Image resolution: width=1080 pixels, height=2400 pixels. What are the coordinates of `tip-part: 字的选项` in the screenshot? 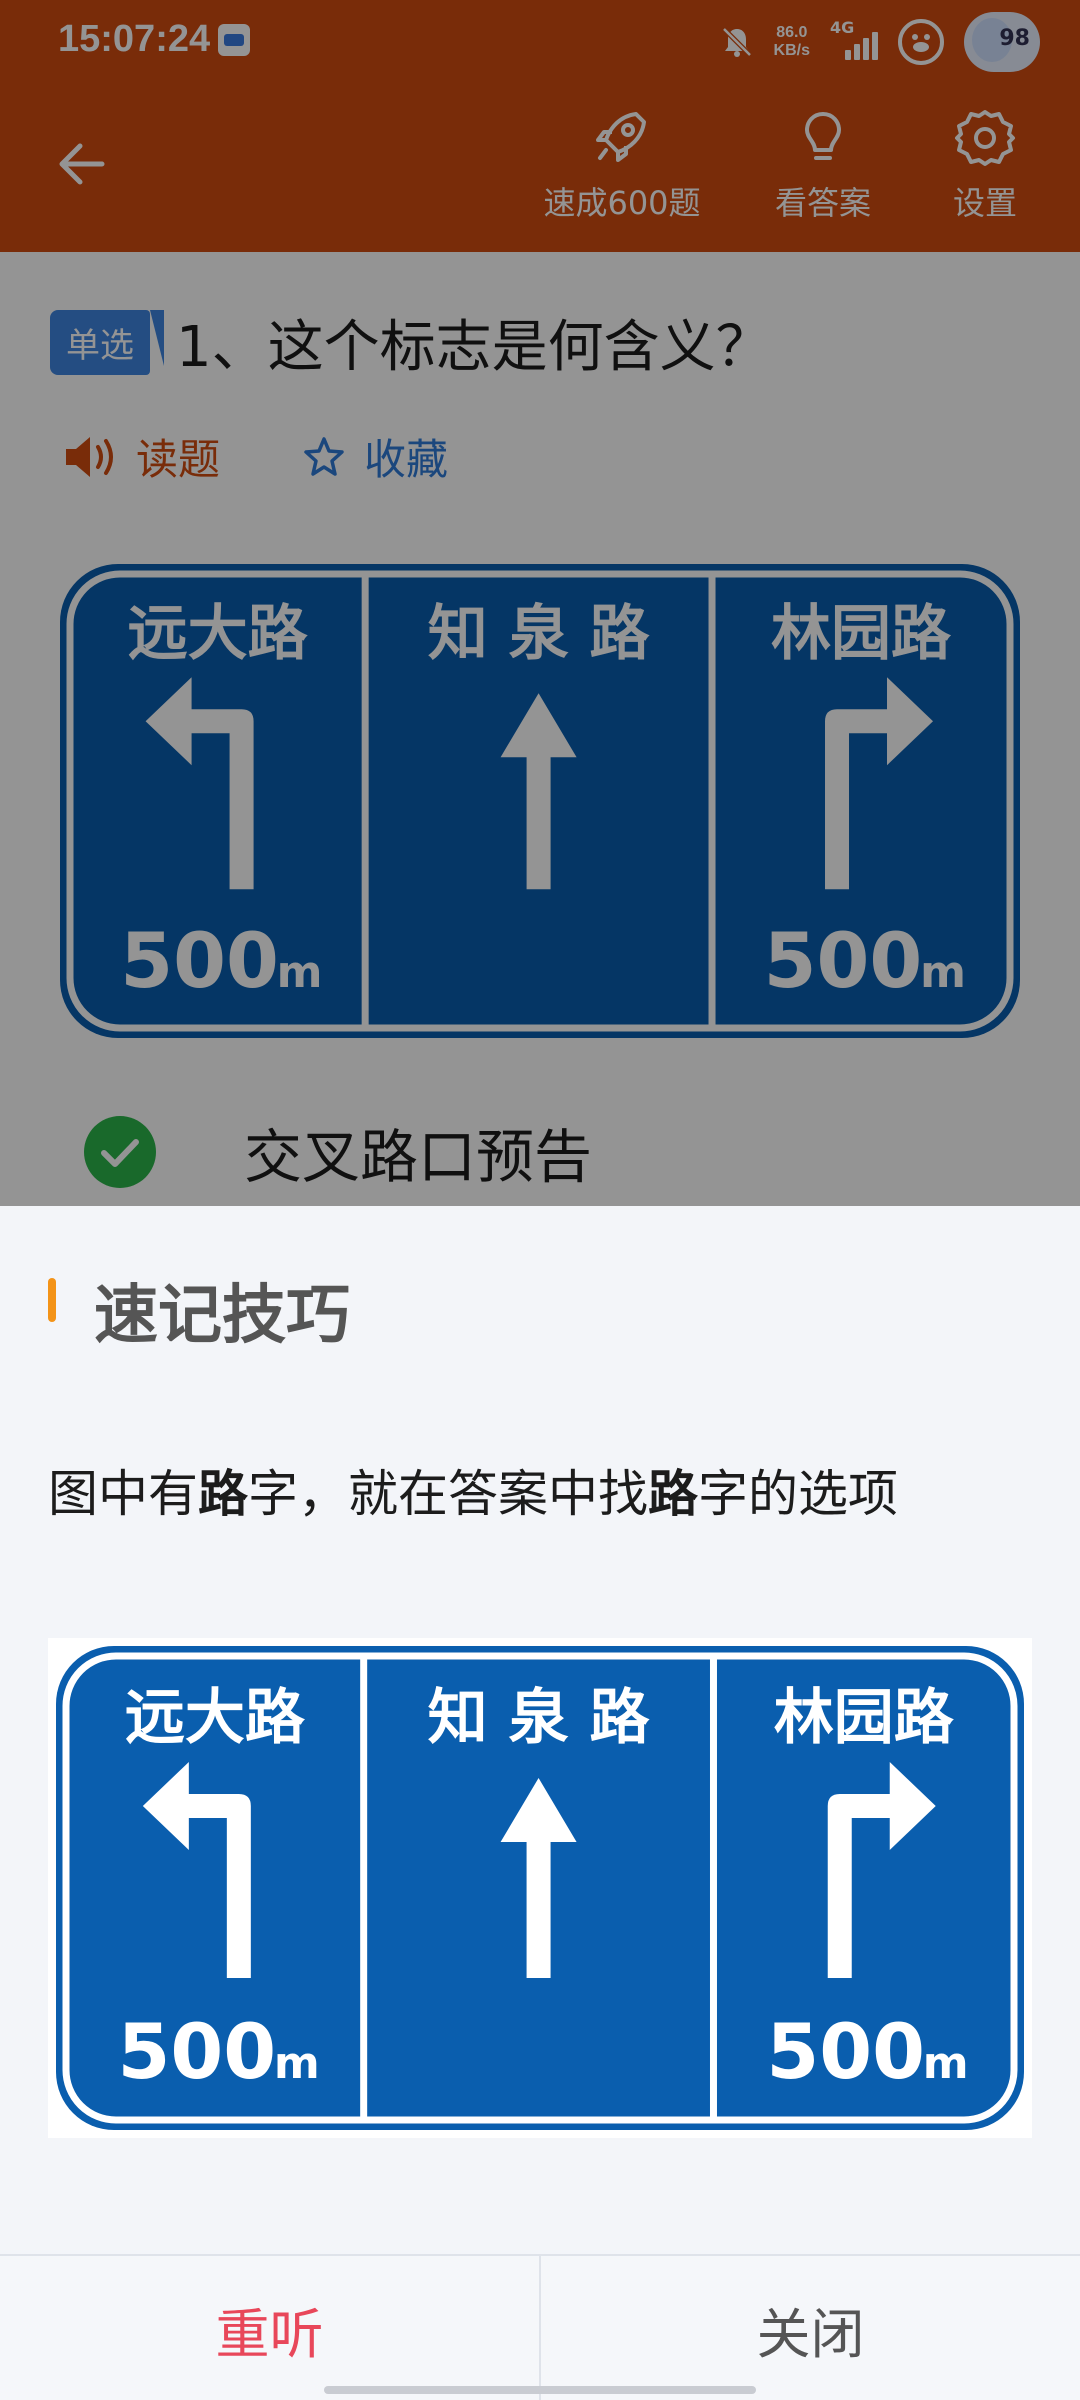 It's located at (798, 1494).